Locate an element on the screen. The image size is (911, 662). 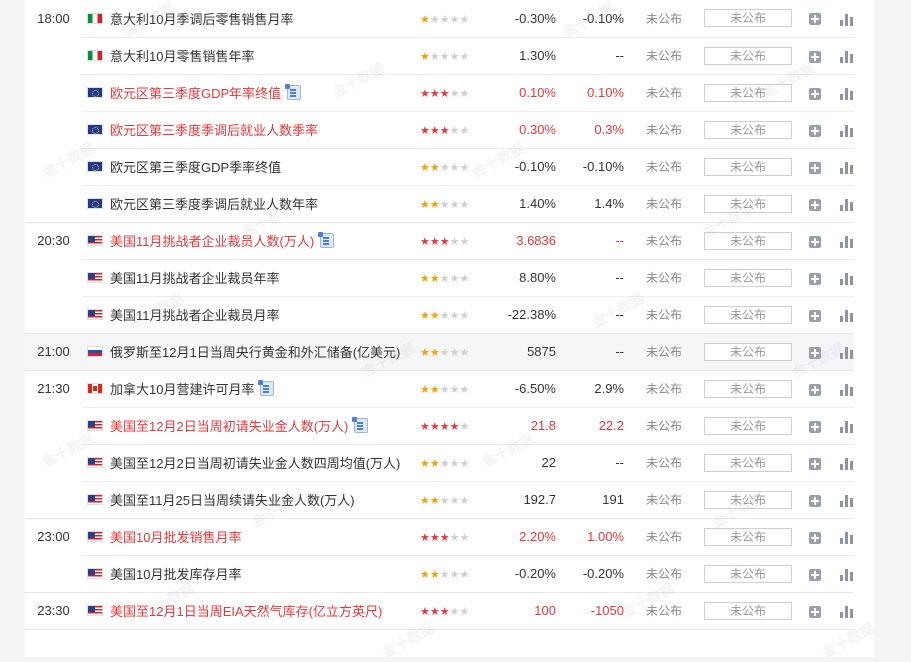
event-name: 美国至12月2日当周初请失业金人数四周均值(万人) is located at coordinates (255, 463).